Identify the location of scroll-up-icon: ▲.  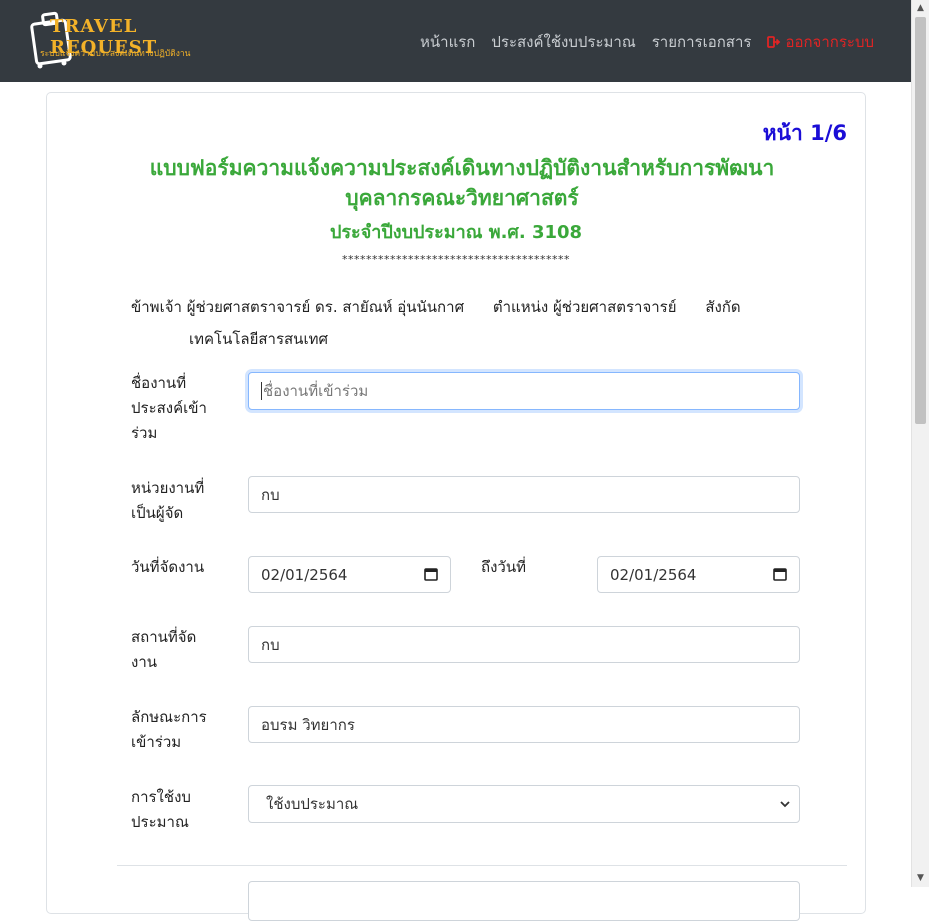
(920, 8).